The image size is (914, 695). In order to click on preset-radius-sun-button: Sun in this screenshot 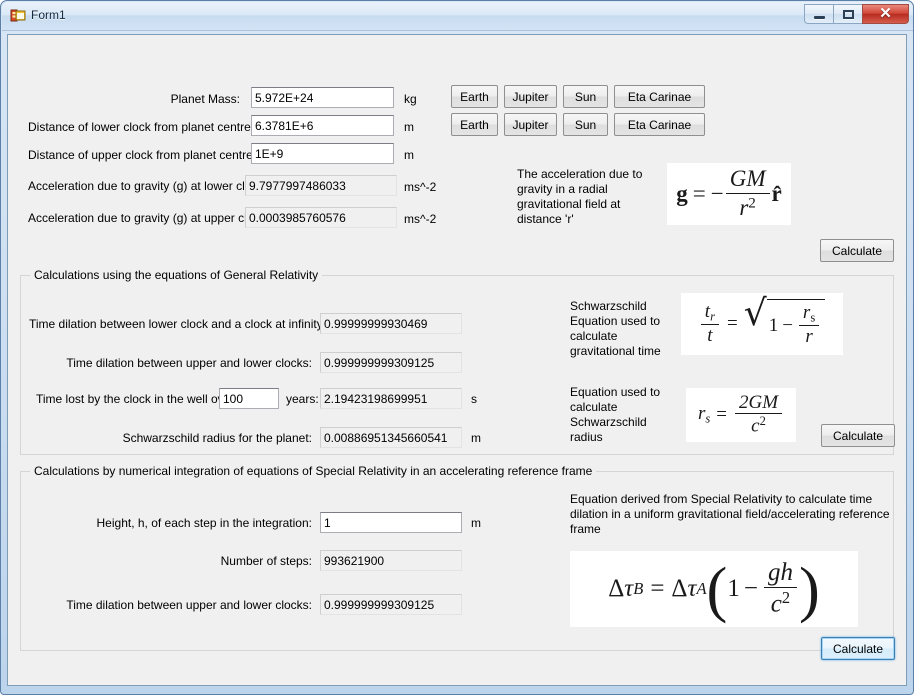, I will do `click(585, 124)`.